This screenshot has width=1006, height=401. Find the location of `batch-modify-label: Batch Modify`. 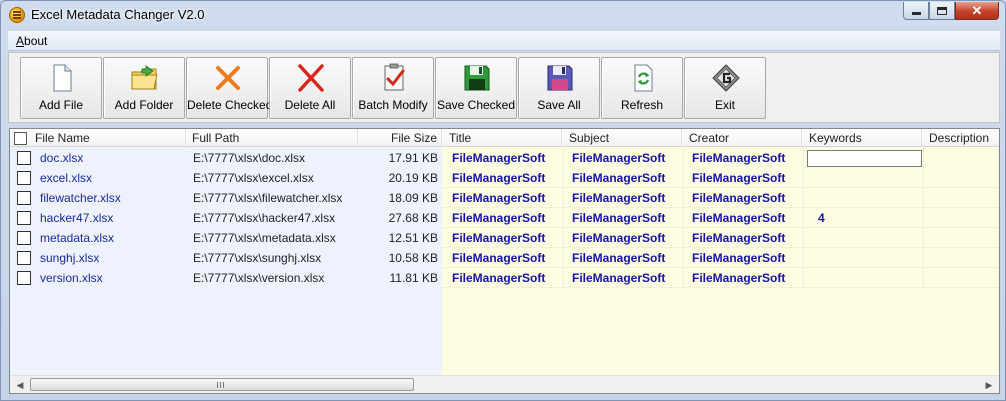

batch-modify-label: Batch Modify is located at coordinates (393, 105).